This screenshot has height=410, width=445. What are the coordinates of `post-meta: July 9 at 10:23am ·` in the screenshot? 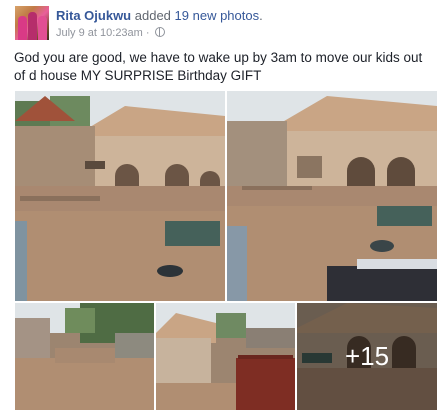 It's located at (110, 33).